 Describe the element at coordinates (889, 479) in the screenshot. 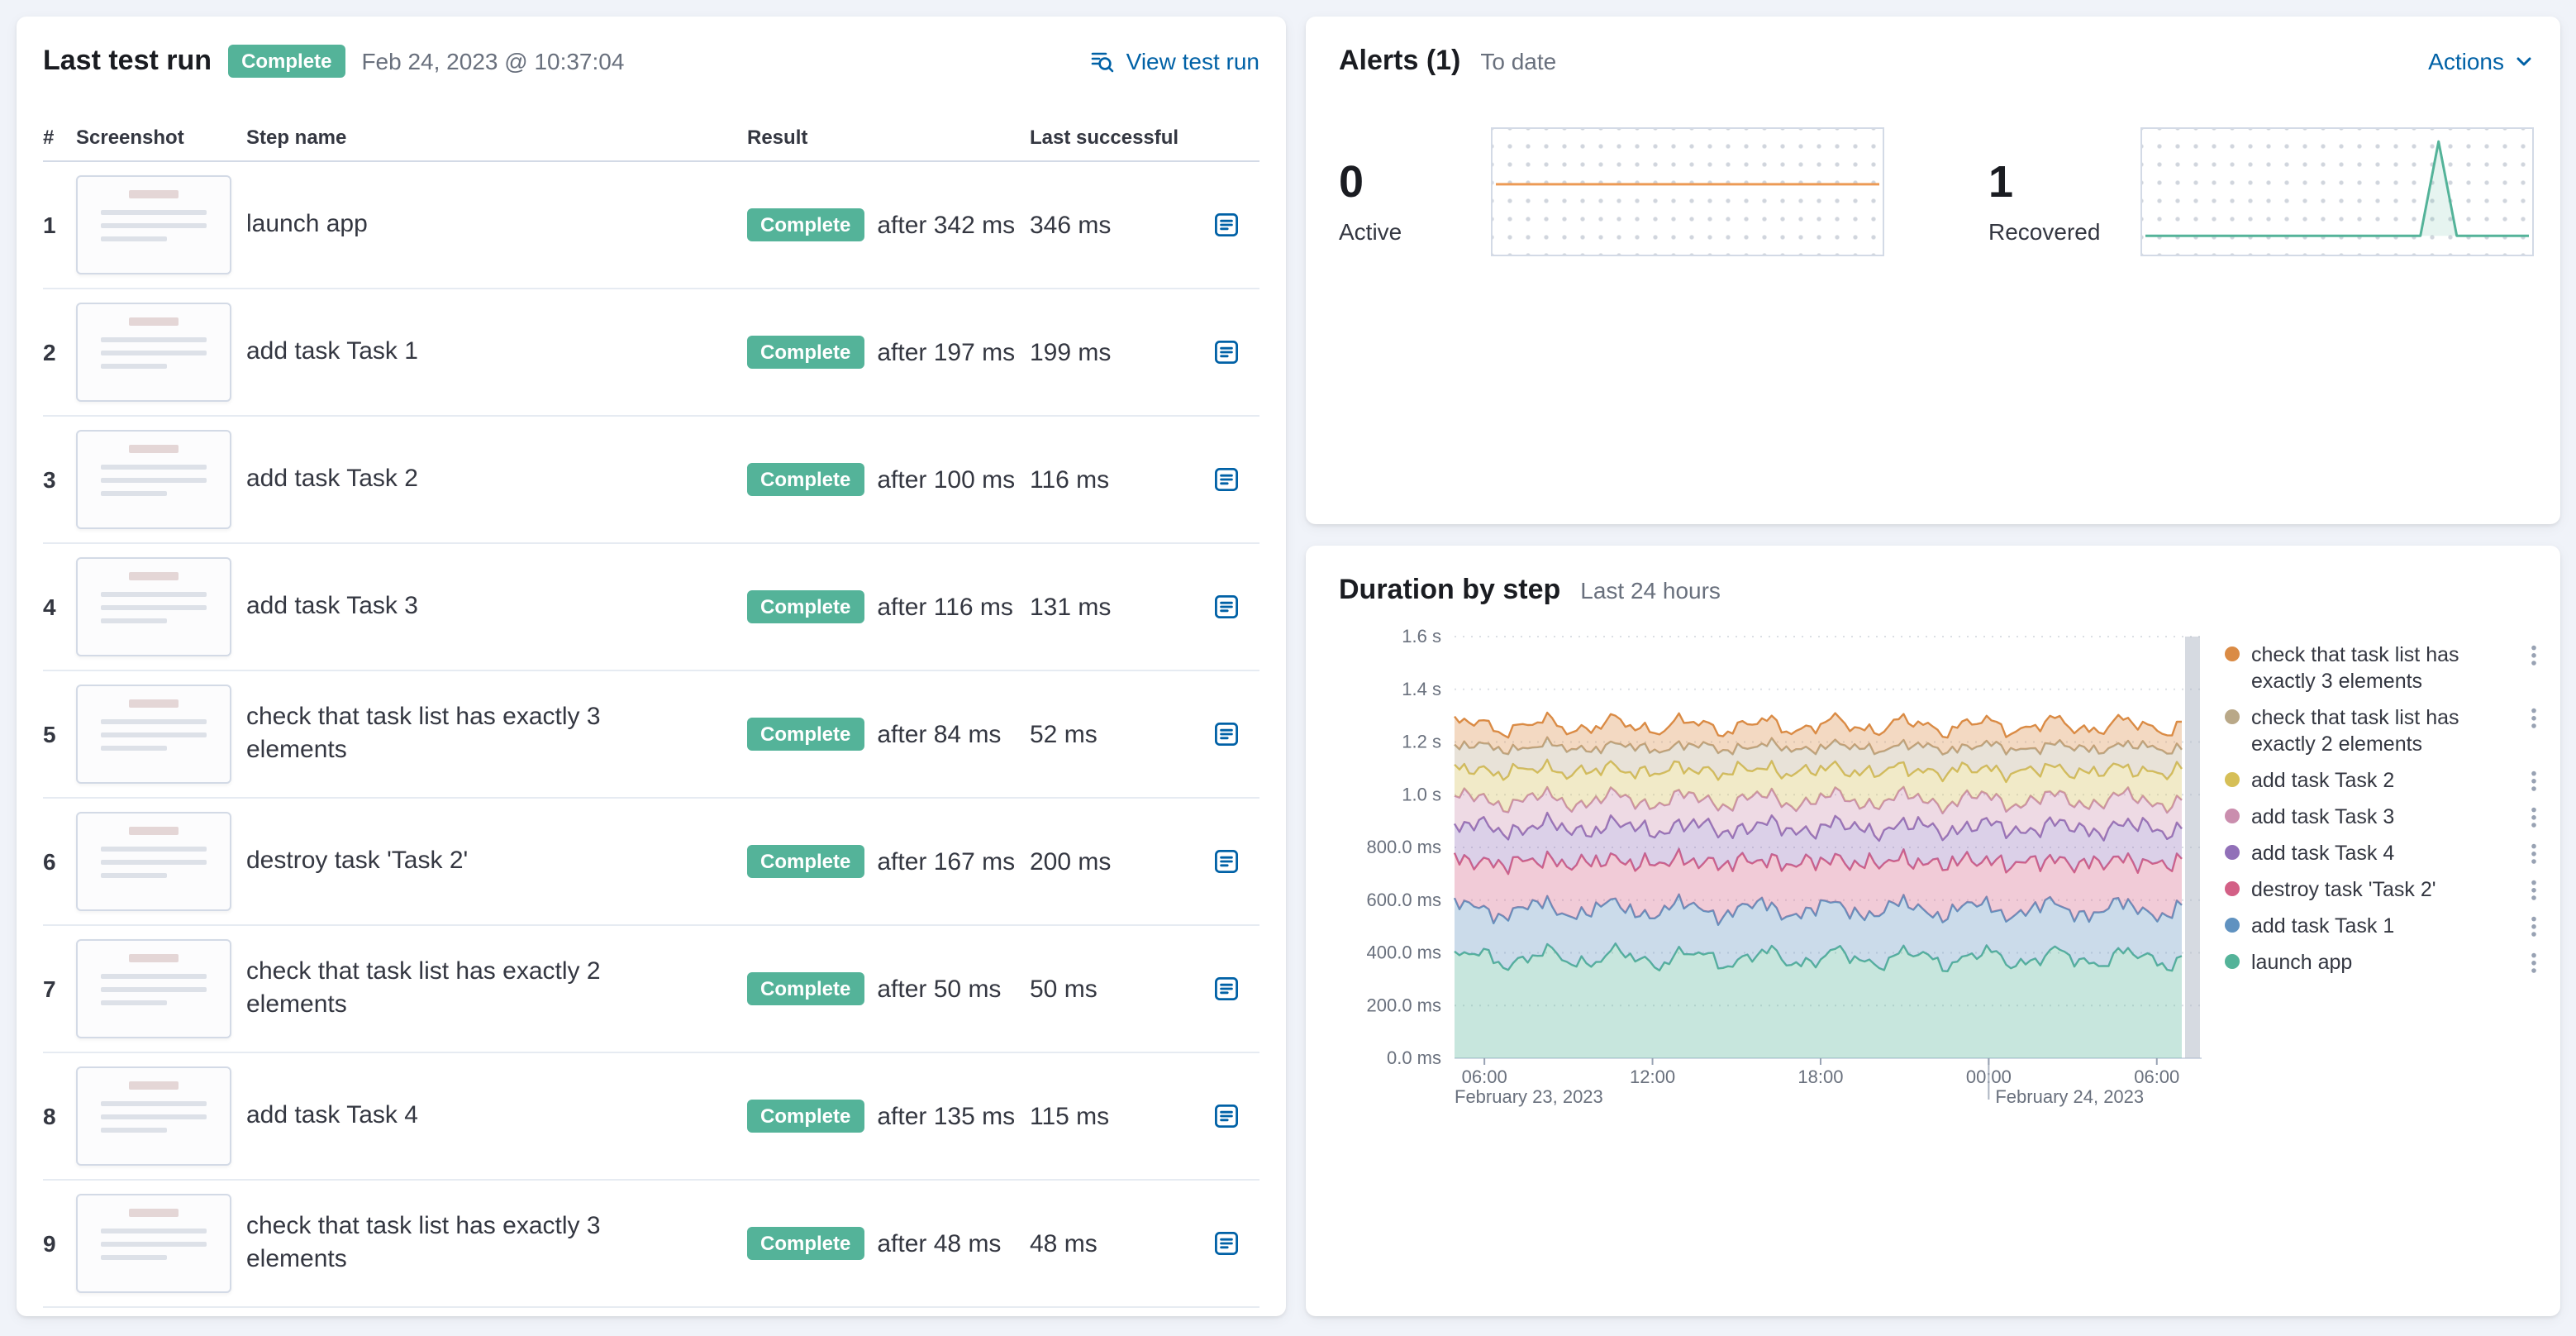

I see `step-result-cell: Complete after 100 ms` at that location.